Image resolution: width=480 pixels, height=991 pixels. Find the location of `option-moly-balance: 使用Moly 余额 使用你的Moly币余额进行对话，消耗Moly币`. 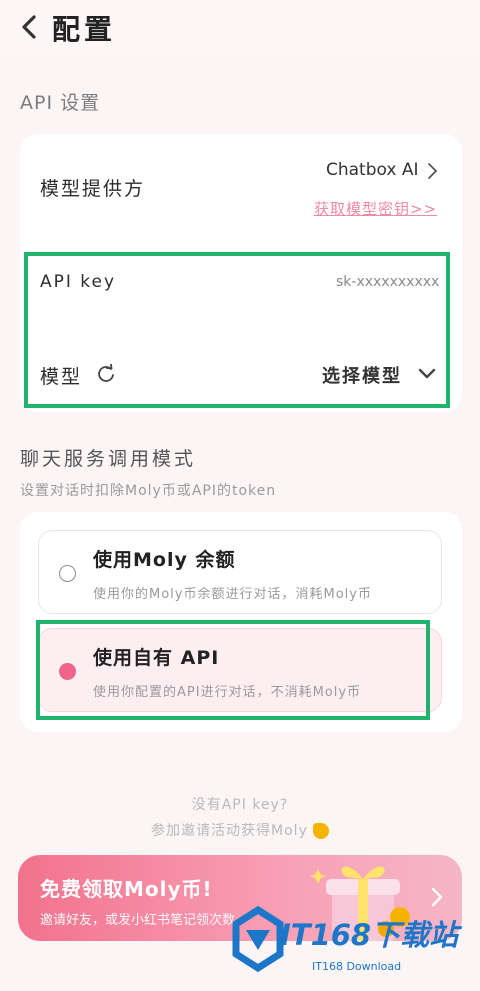

option-moly-balance: 使用Moly 余额 使用你的Moly币余额进行对话，消耗Moly币 is located at coordinates (240, 572).